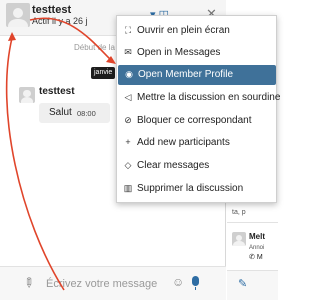 The image size is (320, 300). Describe the element at coordinates (128, 120) in the screenshot. I see `block-icon: ⊘` at that location.